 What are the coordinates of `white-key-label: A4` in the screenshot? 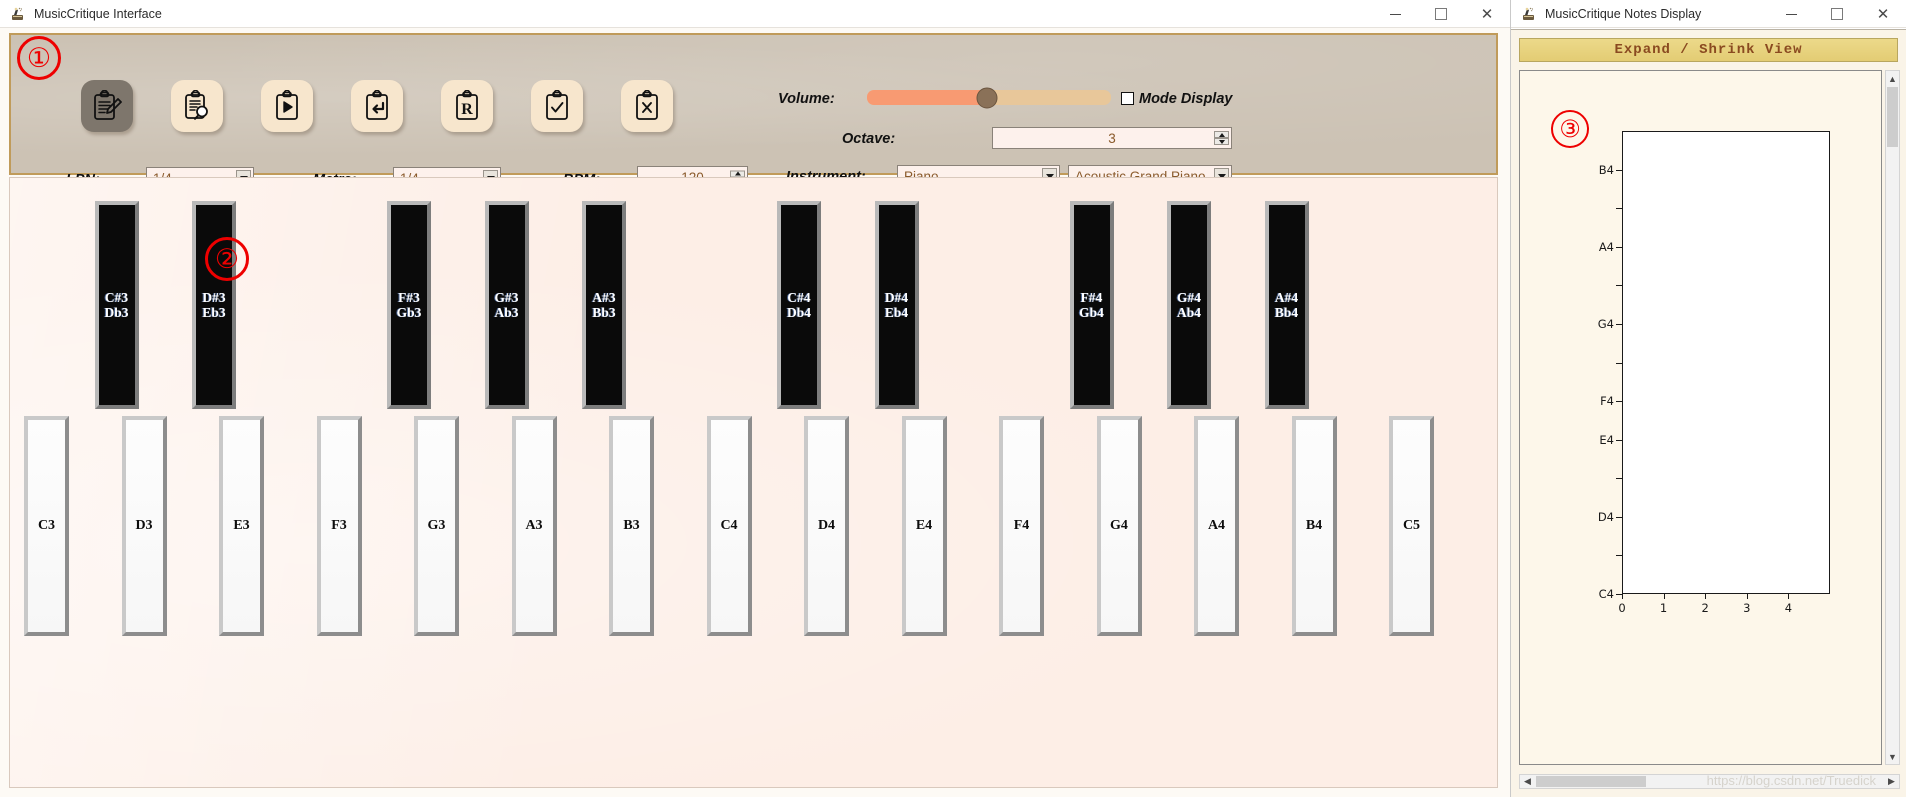 It's located at (1216, 525).